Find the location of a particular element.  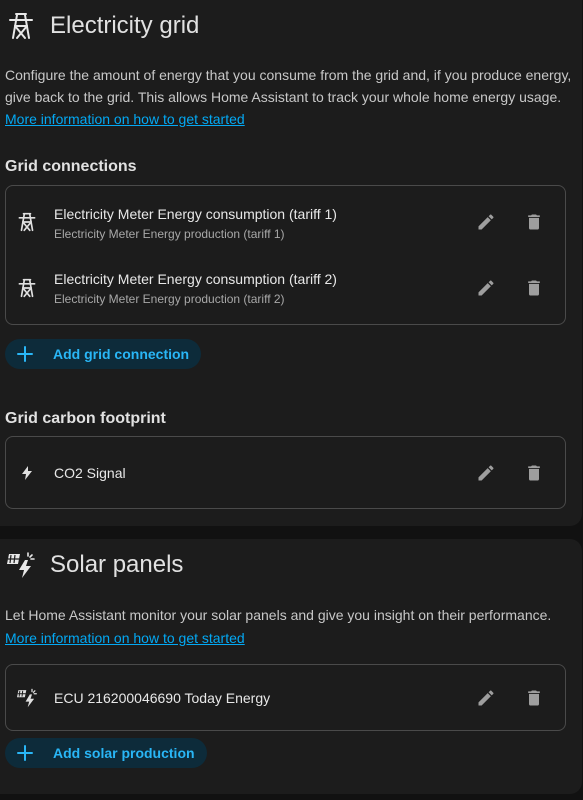

add-solar-production-label: Add solar production is located at coordinates (124, 753).